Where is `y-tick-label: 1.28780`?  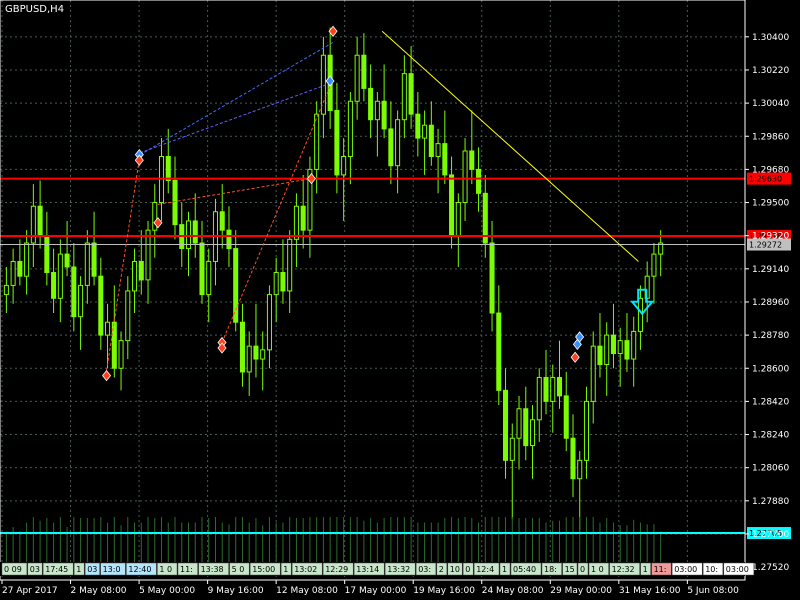 y-tick-label: 1.28780 is located at coordinates (770, 336).